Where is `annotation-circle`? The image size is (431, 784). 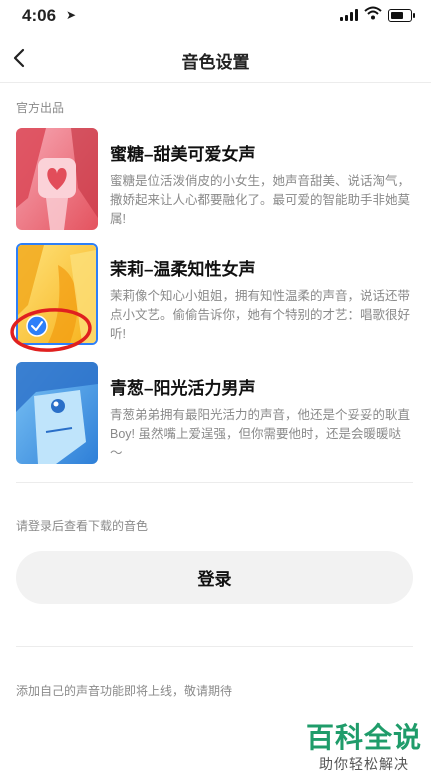
annotation-circle is located at coordinates (51, 330).